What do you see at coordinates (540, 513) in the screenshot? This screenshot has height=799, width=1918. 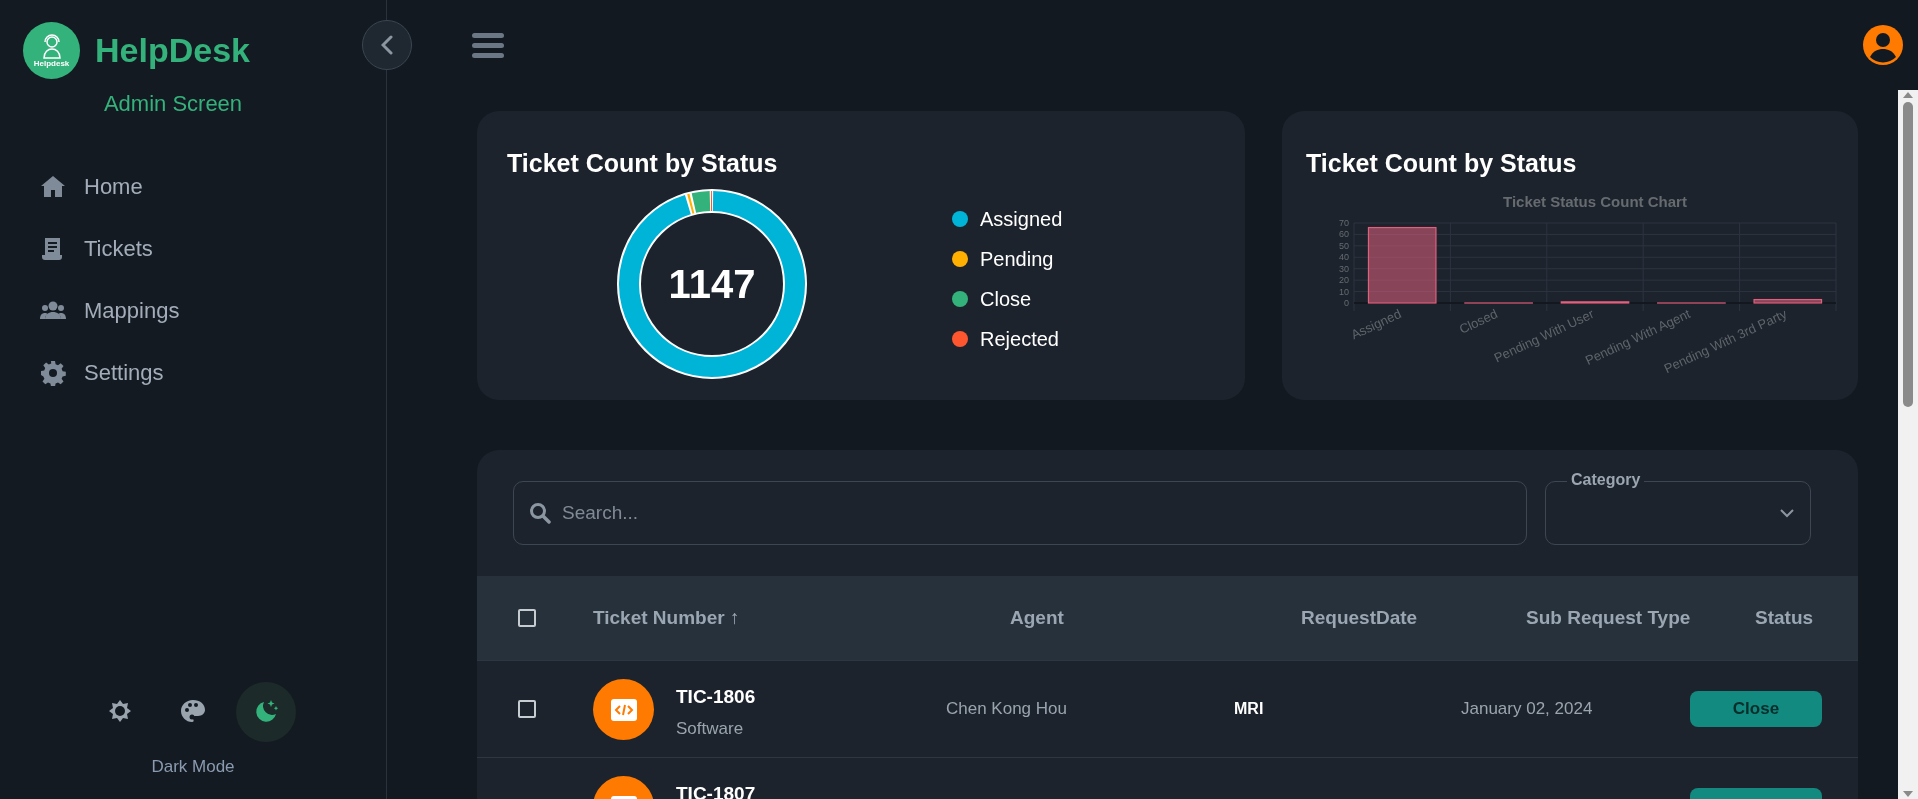 I see `search-icon` at bounding box center [540, 513].